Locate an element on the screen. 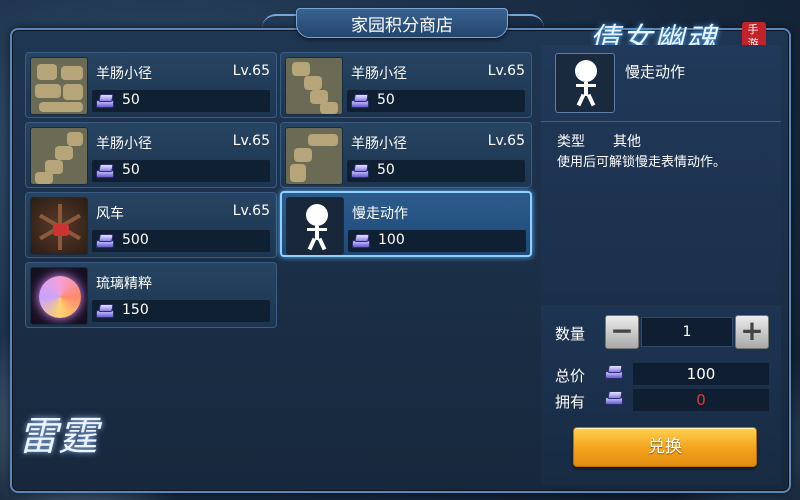  detail-type-label: 类型 is located at coordinates (571, 142).